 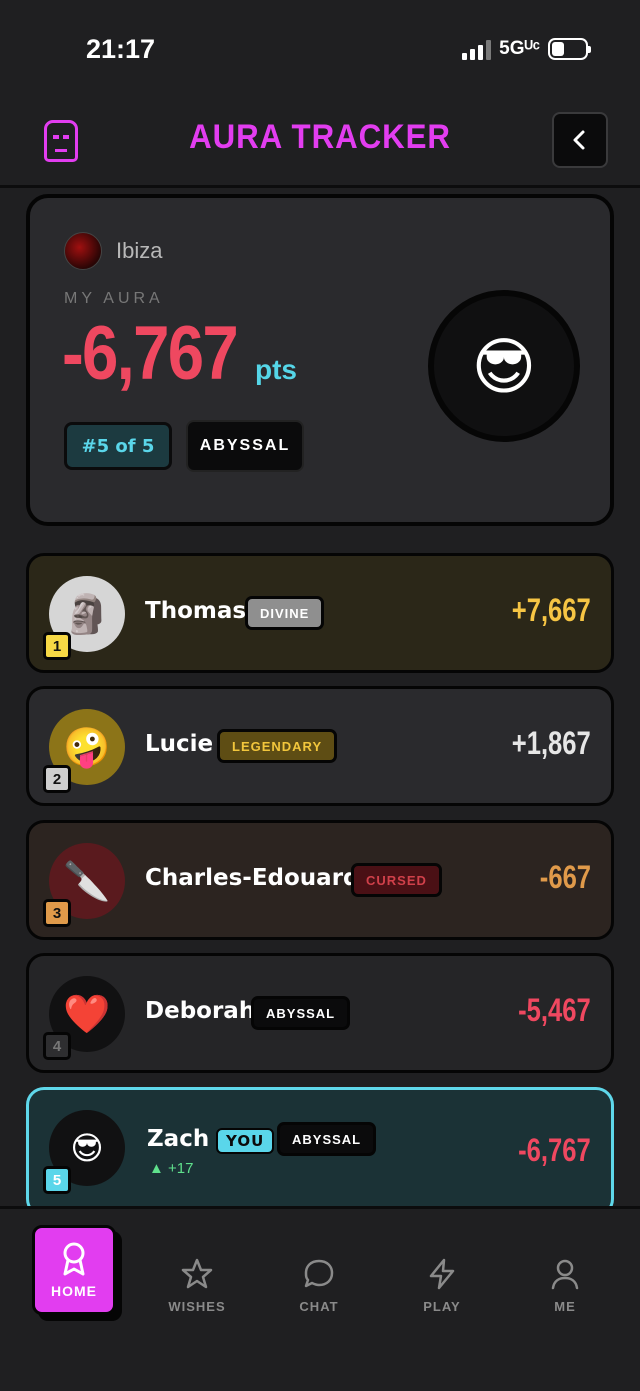 I want to click on nav-play: PLAY, so click(x=442, y=1285).